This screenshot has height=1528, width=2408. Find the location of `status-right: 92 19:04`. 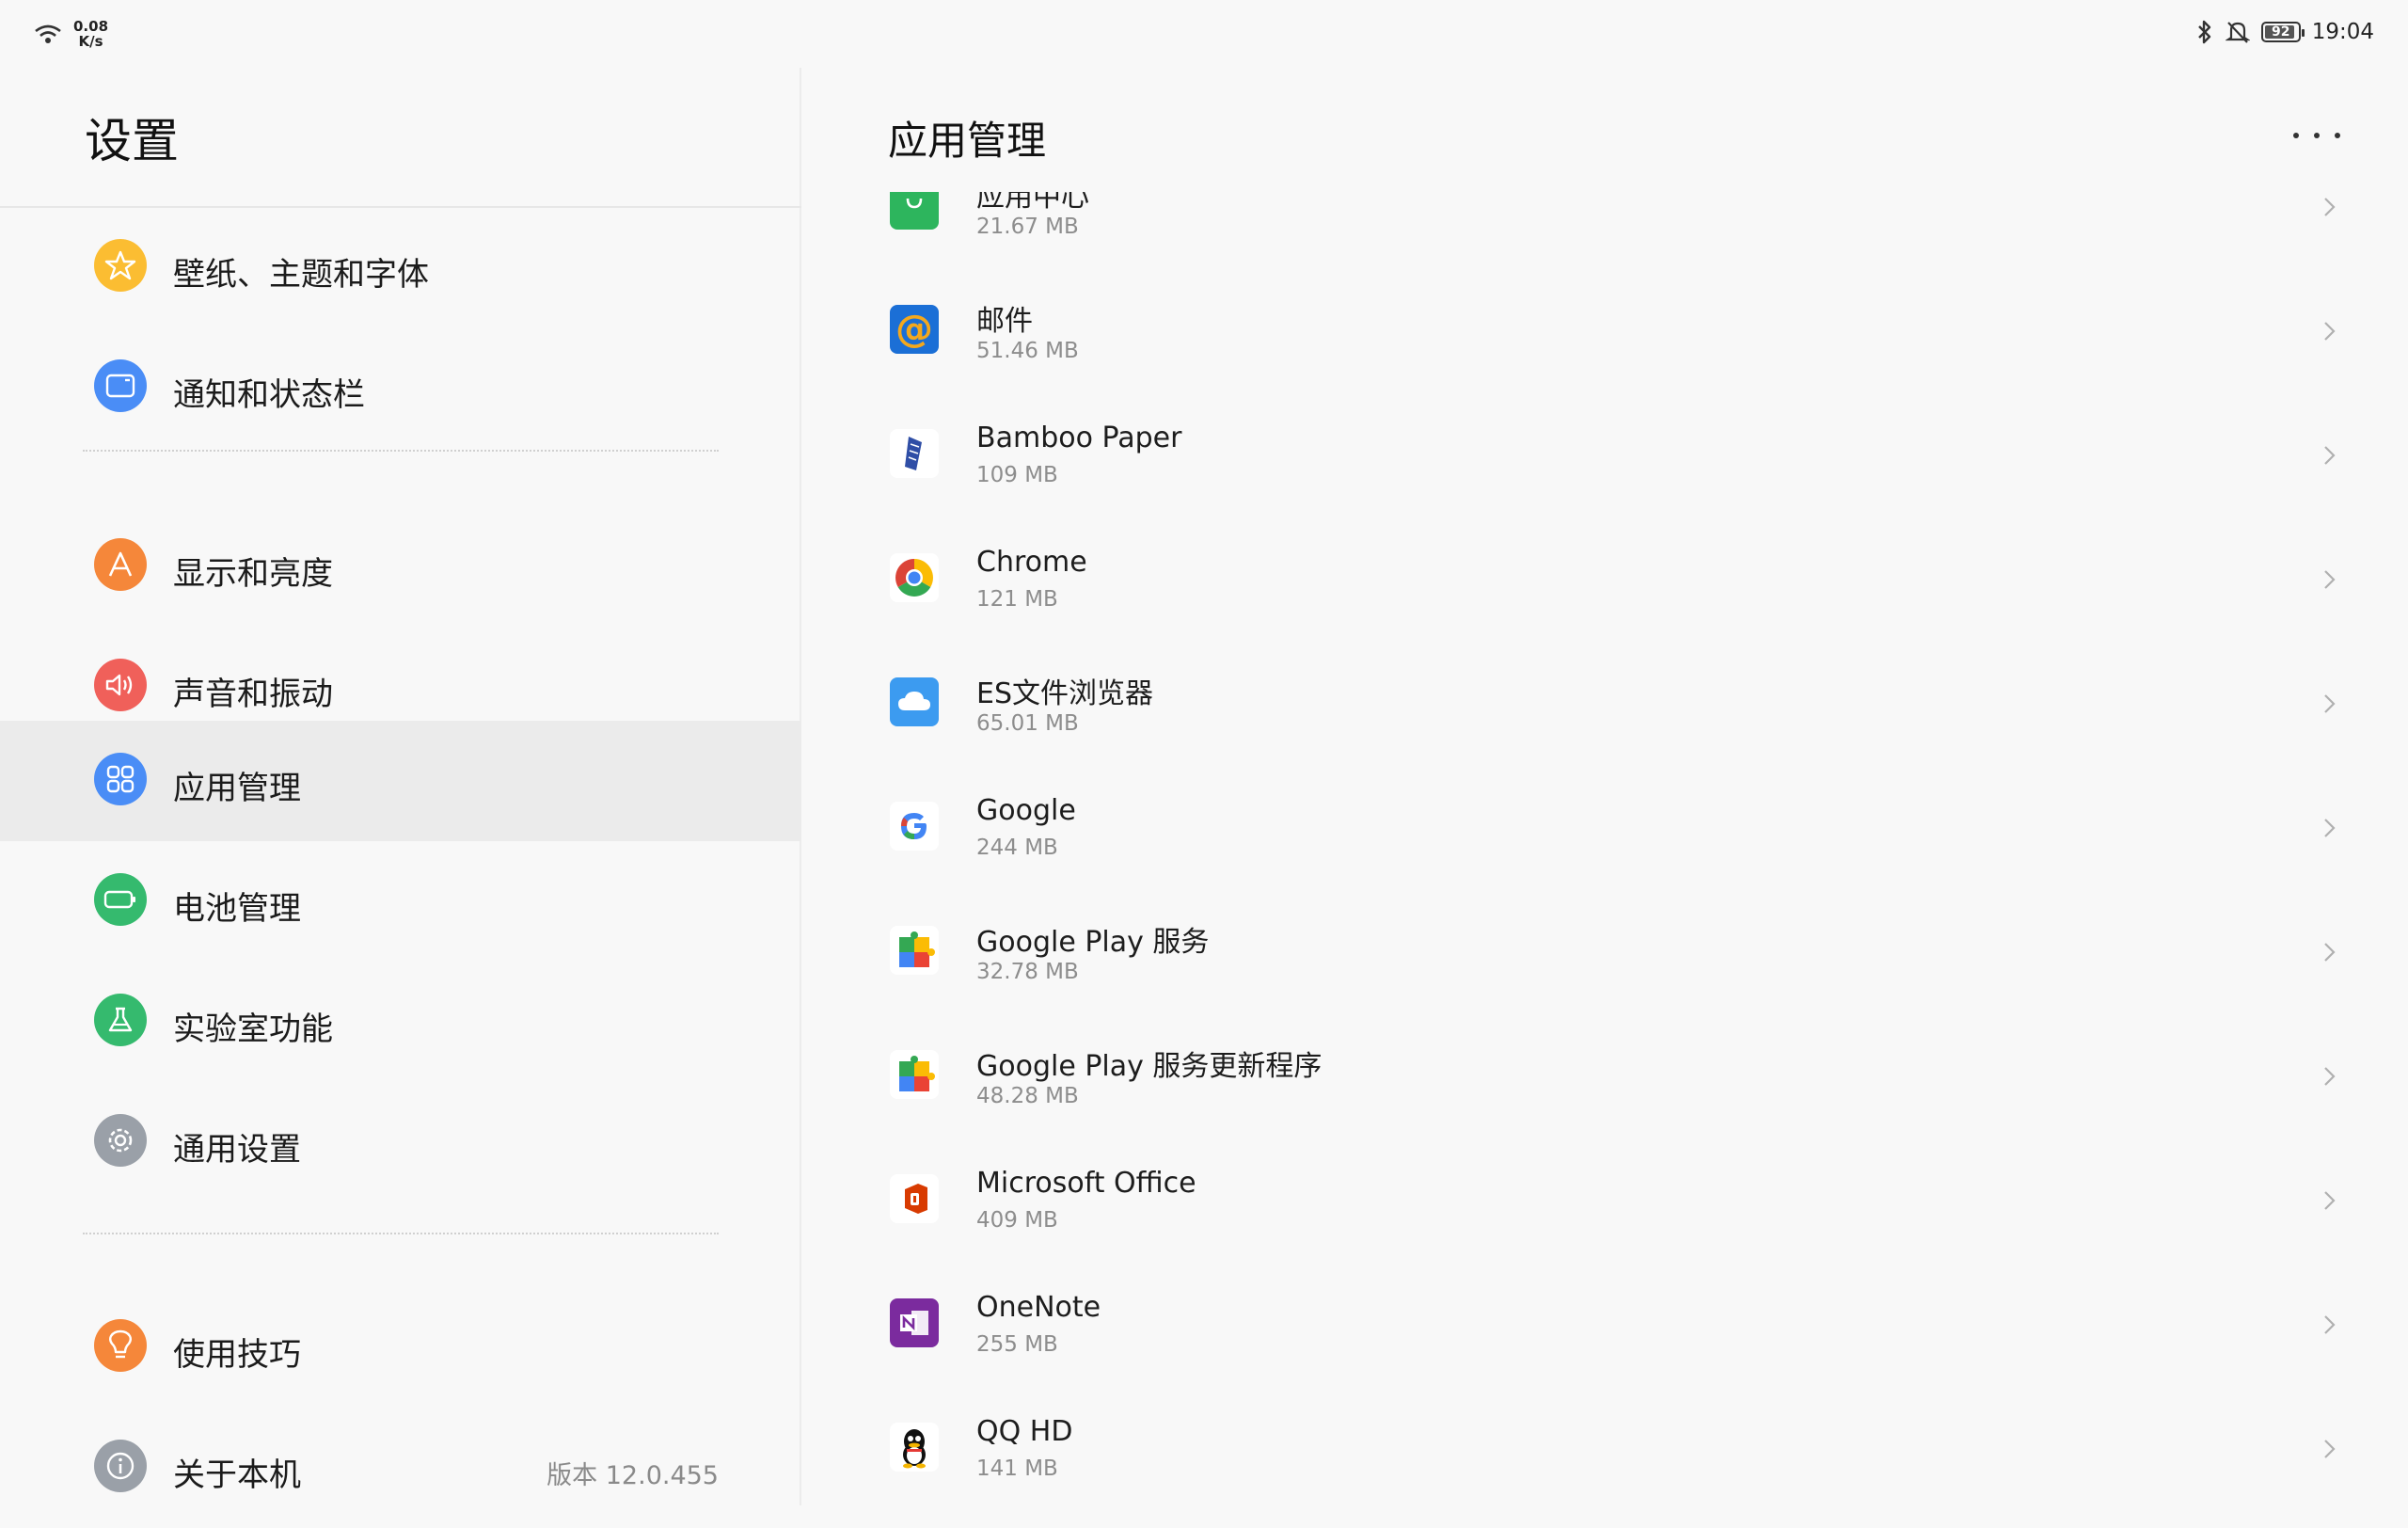

status-right: 92 19:04 is located at coordinates (2285, 32).